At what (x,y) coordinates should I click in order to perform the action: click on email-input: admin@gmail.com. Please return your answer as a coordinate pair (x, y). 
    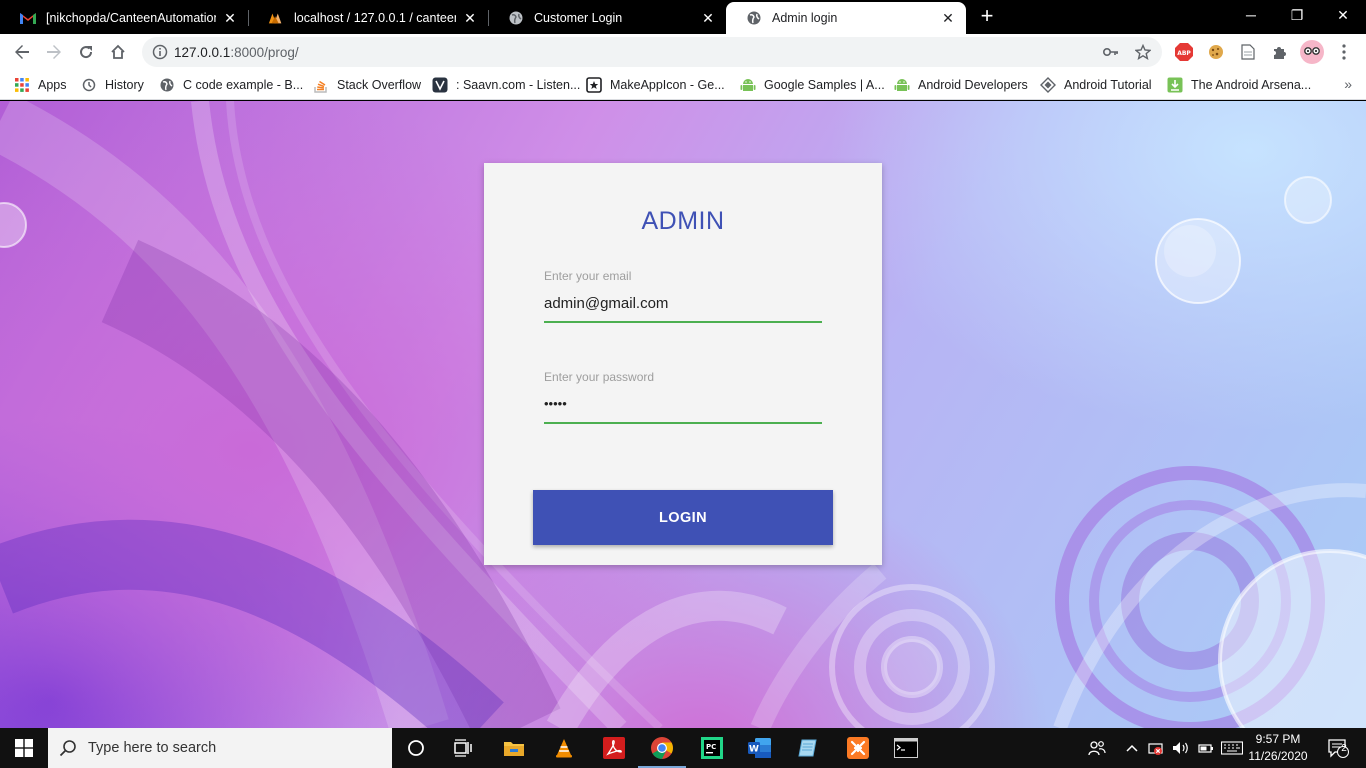
    Looking at the image, I should click on (683, 306).